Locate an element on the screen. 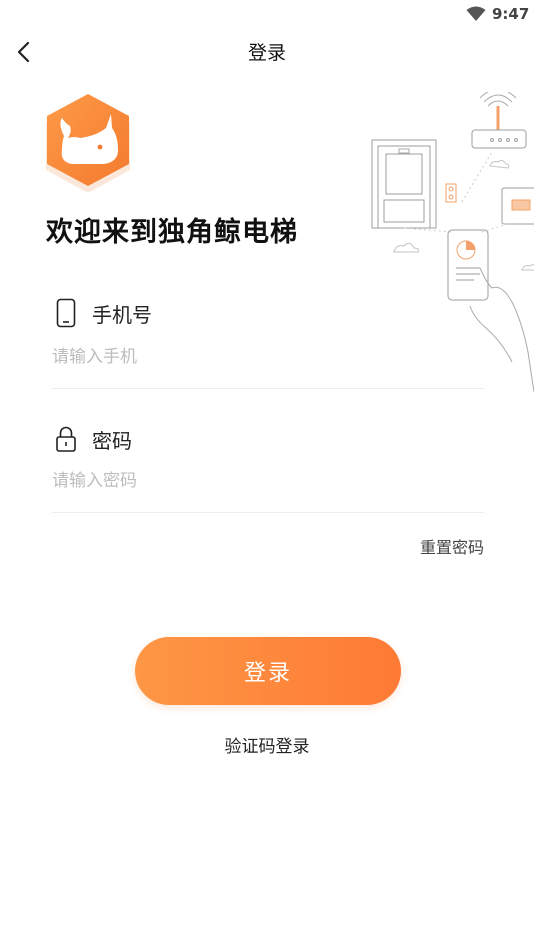 The width and height of the screenshot is (534, 949). password-divider is located at coordinates (268, 512).